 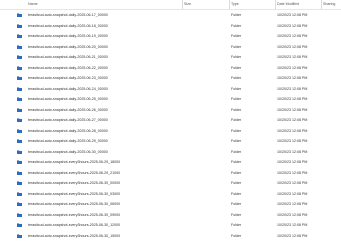 What do you see at coordinates (33, 4) in the screenshot?
I see `column-header-name: Name` at bounding box center [33, 4].